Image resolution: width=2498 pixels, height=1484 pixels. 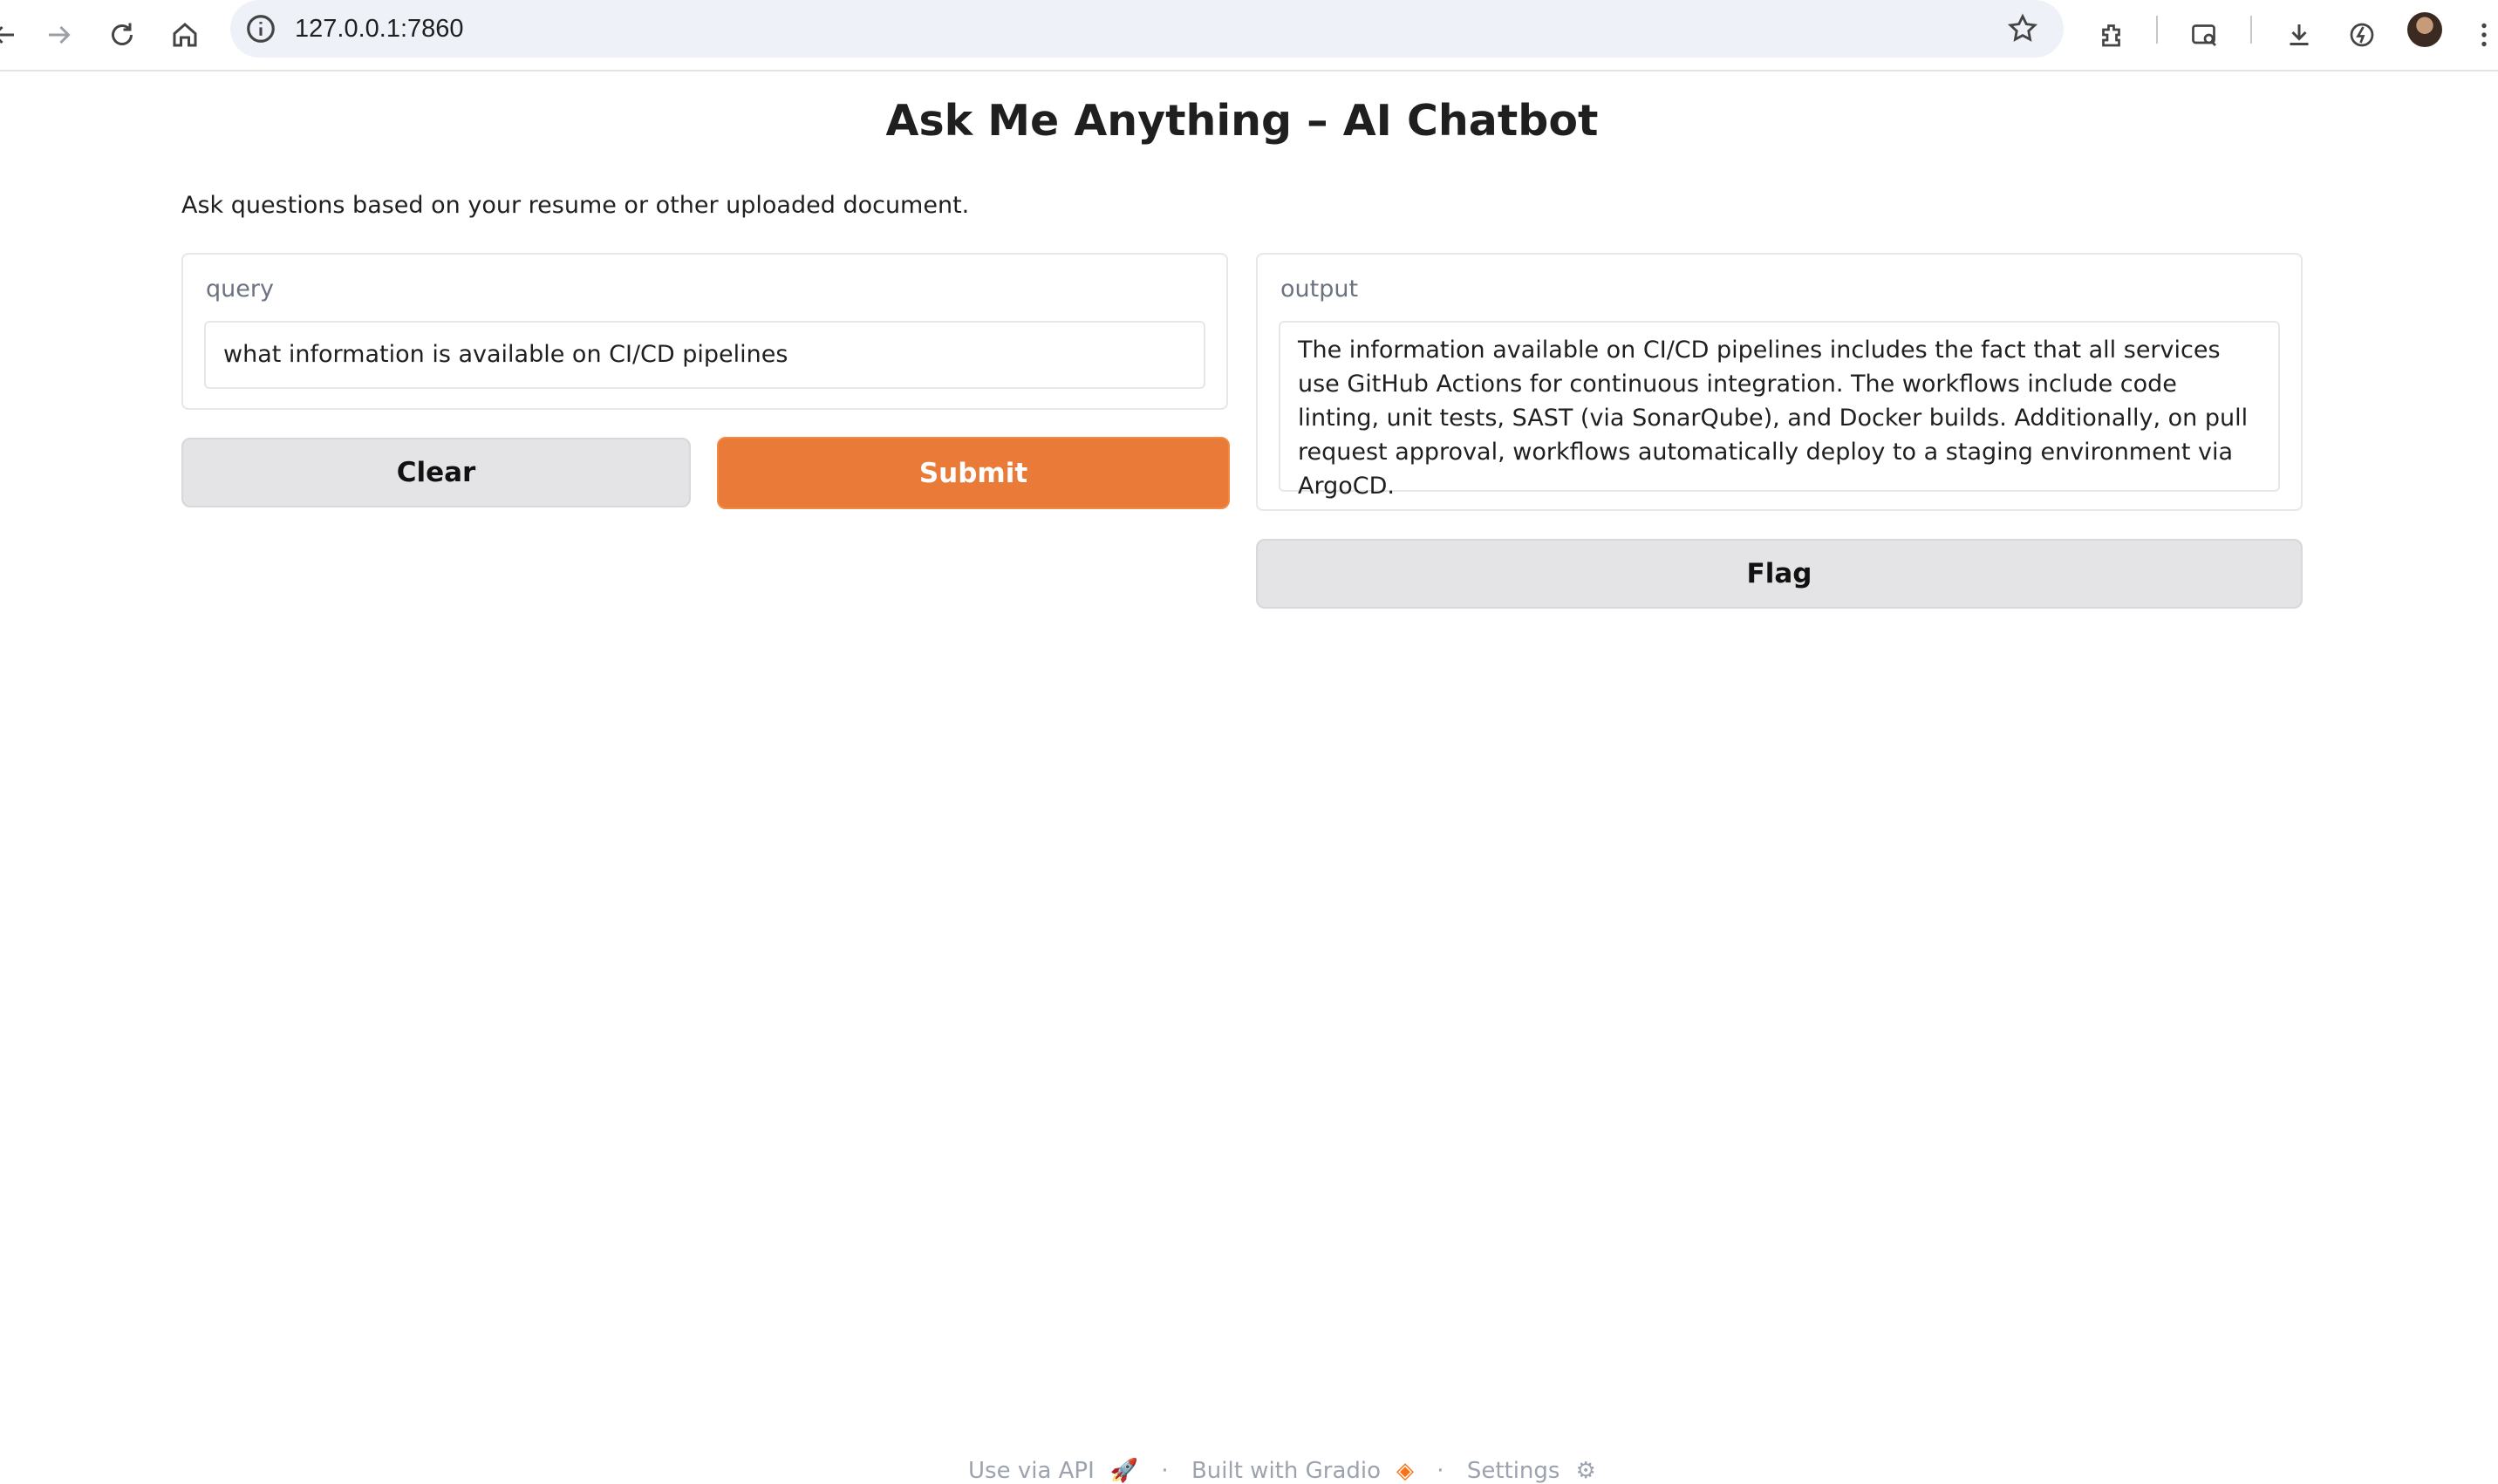 I want to click on browser-toolbar: 127.0.0.1:7860, so click(x=1249, y=35).